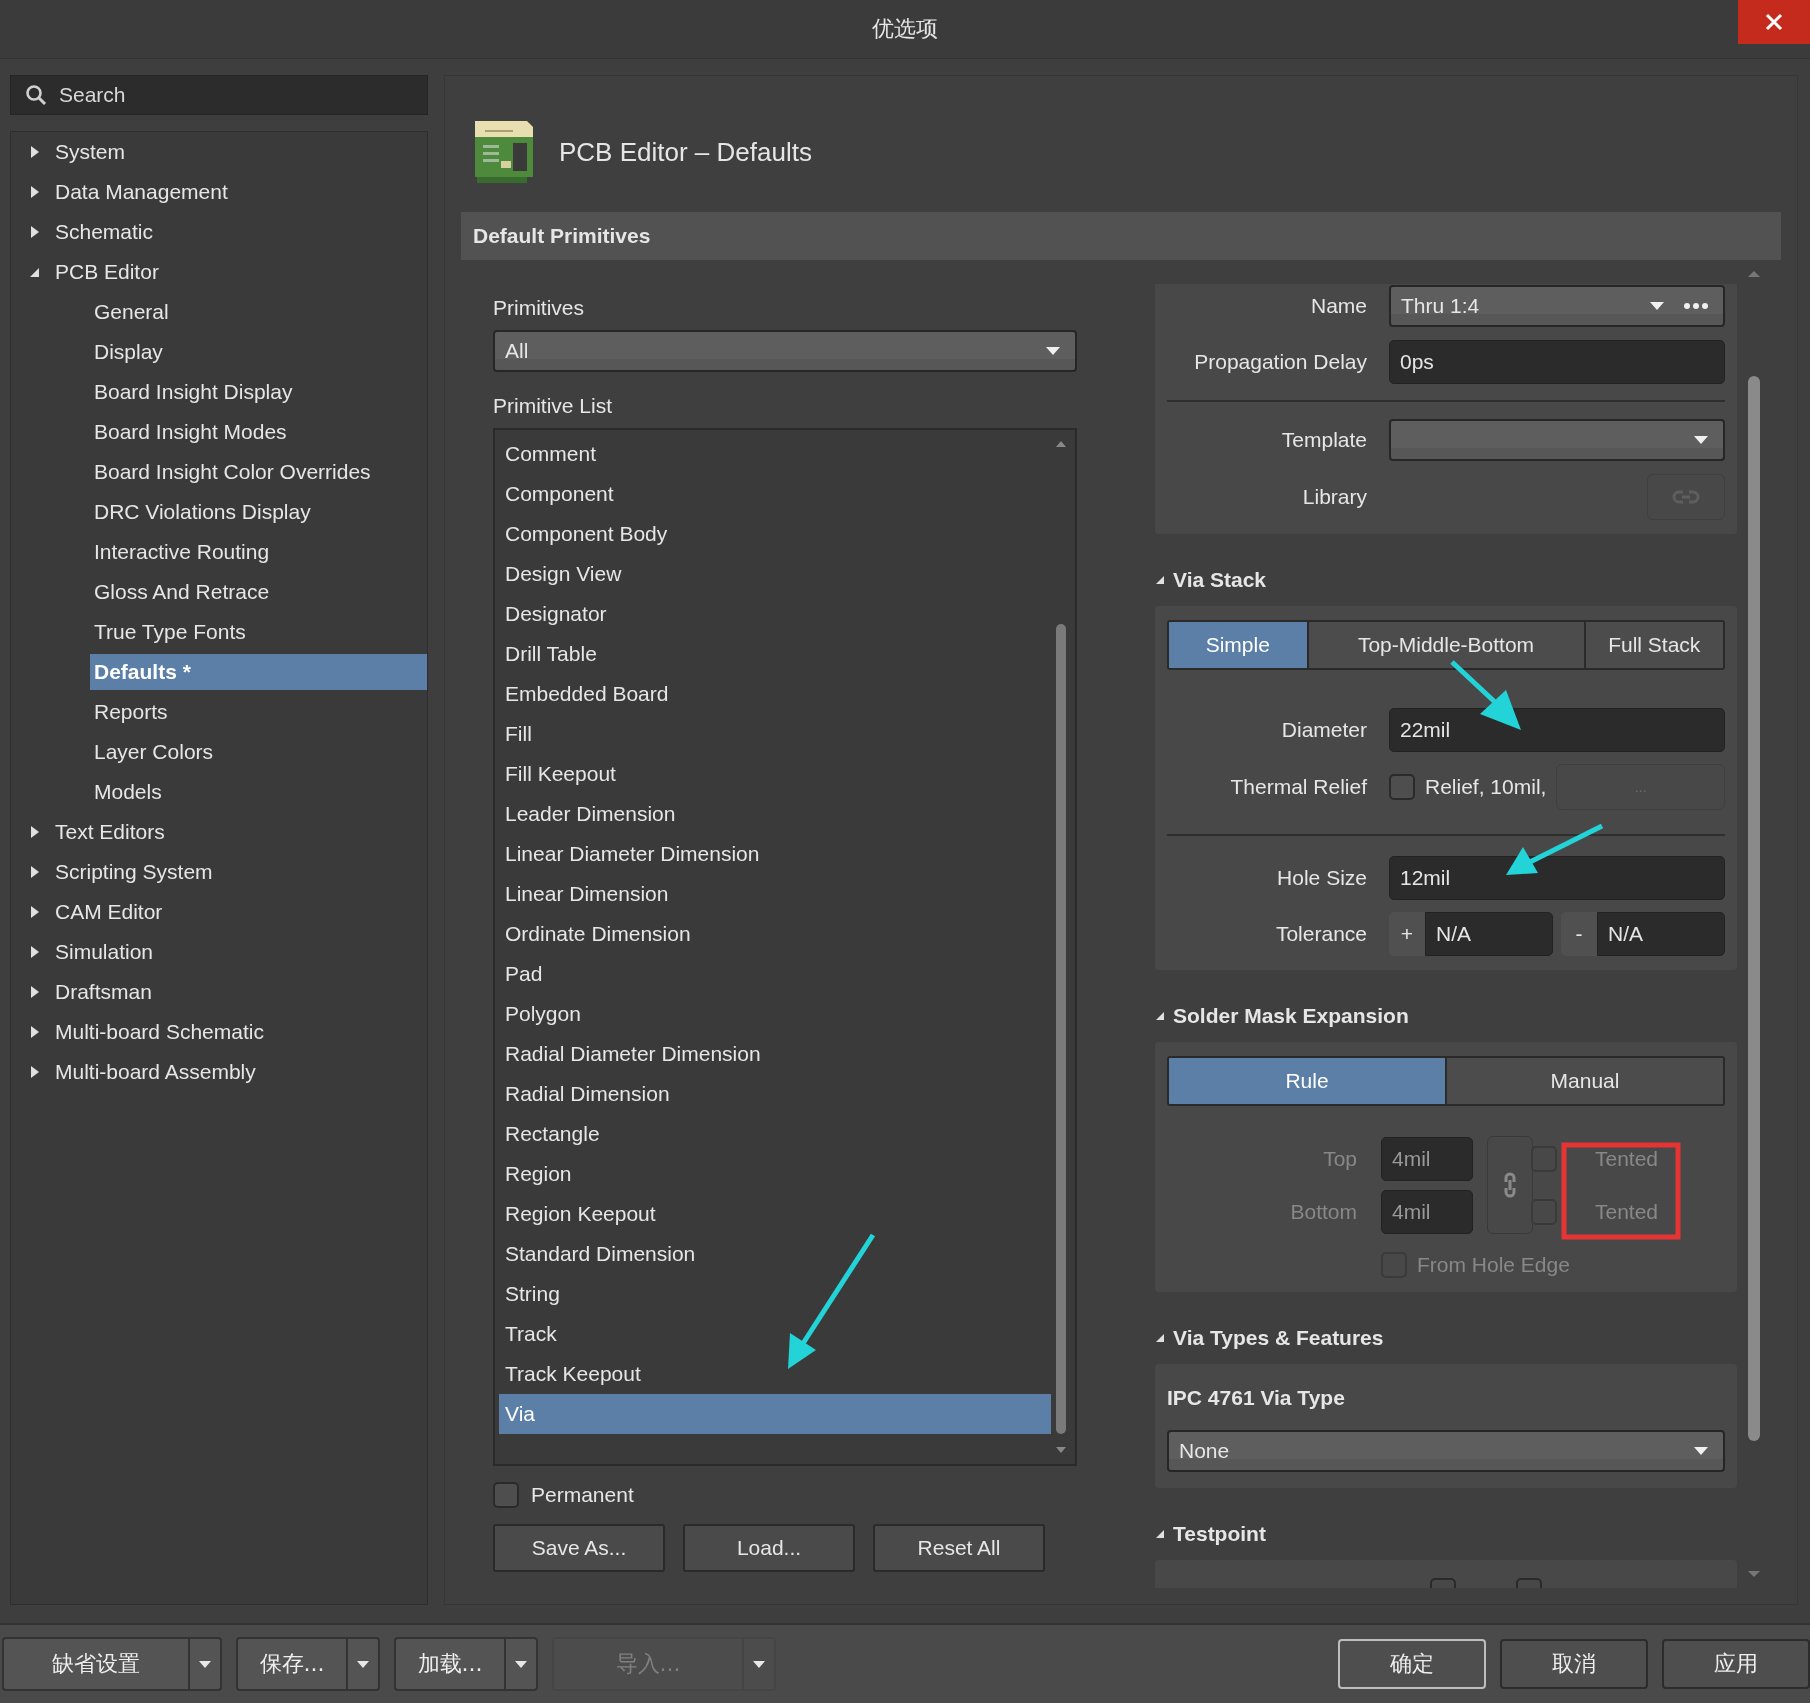  I want to click on list-item: Track, so click(775, 1334).